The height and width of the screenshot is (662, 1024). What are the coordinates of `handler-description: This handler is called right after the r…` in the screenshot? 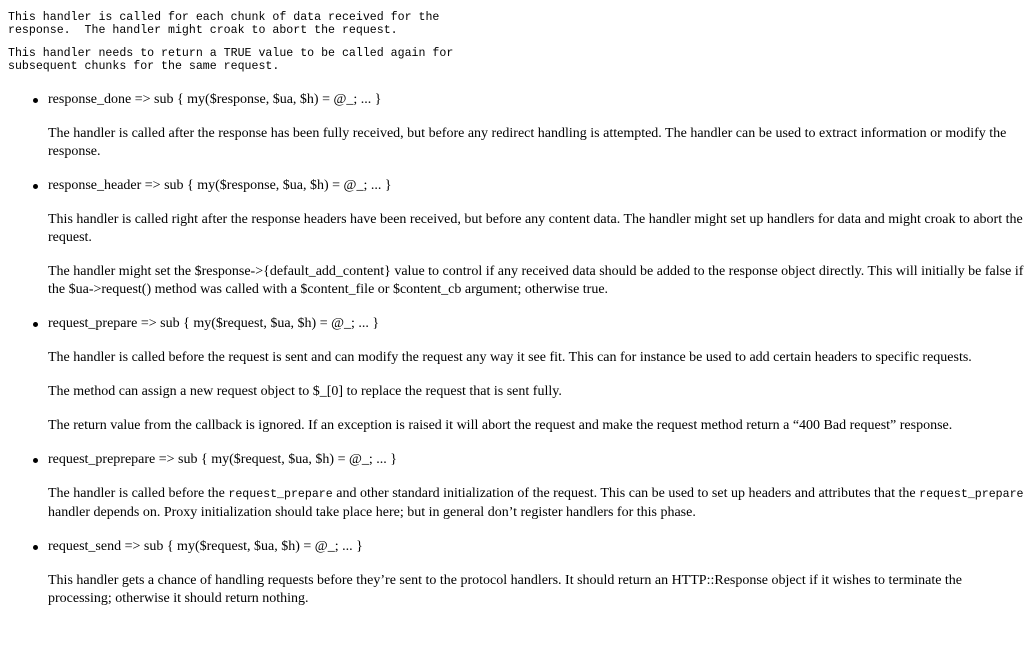 It's located at (535, 228).